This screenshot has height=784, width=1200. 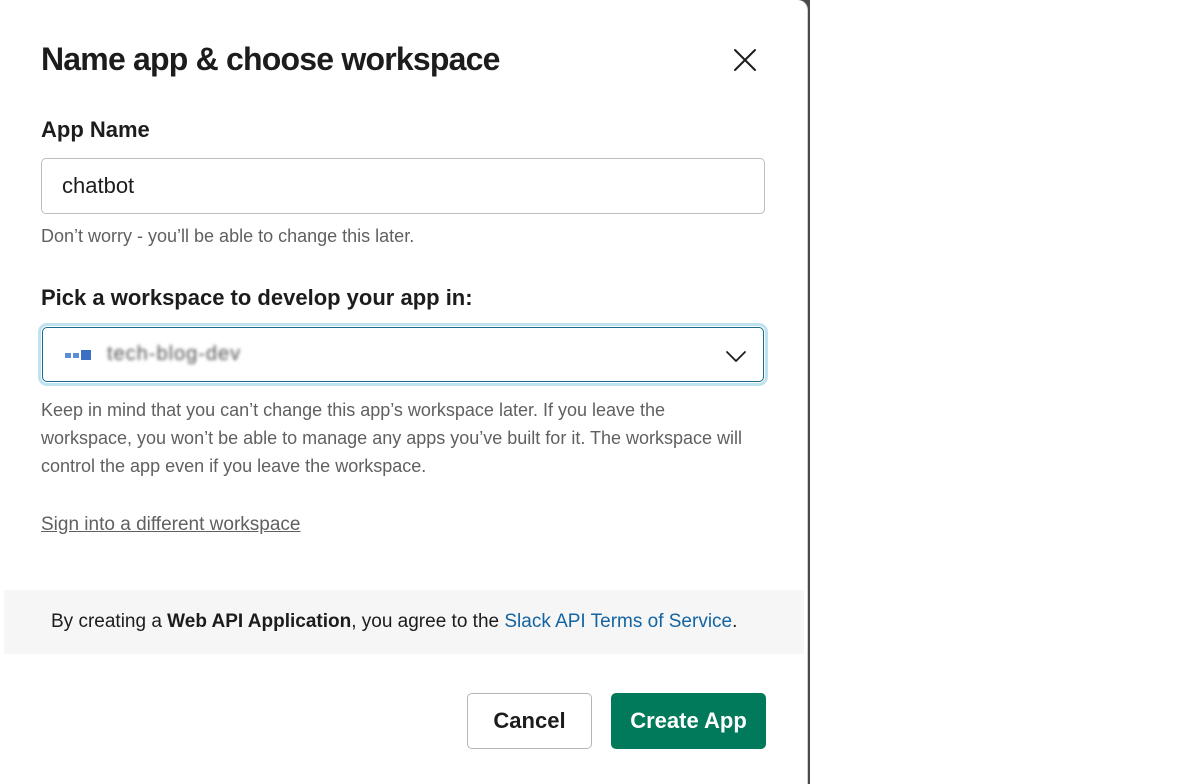 I want to click on workspace-select: tech-blog-dev, so click(x=403, y=354).